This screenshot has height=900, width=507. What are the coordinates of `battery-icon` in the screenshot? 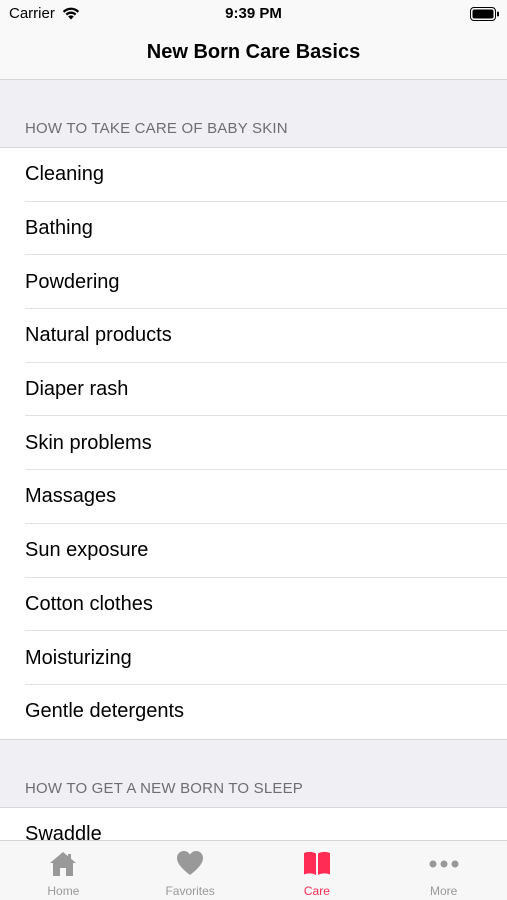 It's located at (484, 14).